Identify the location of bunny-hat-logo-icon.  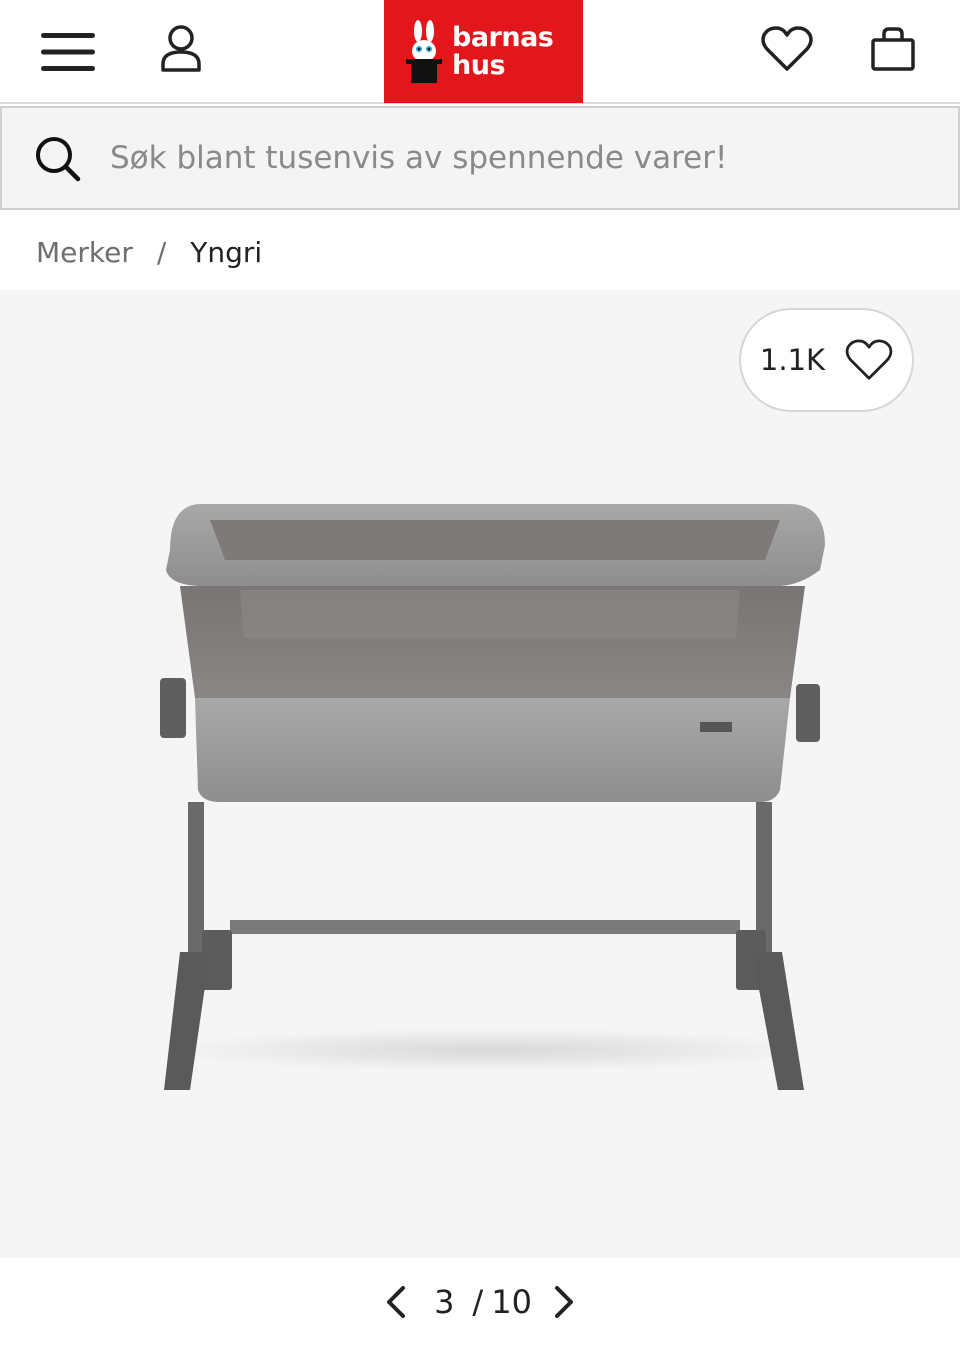
(424, 51).